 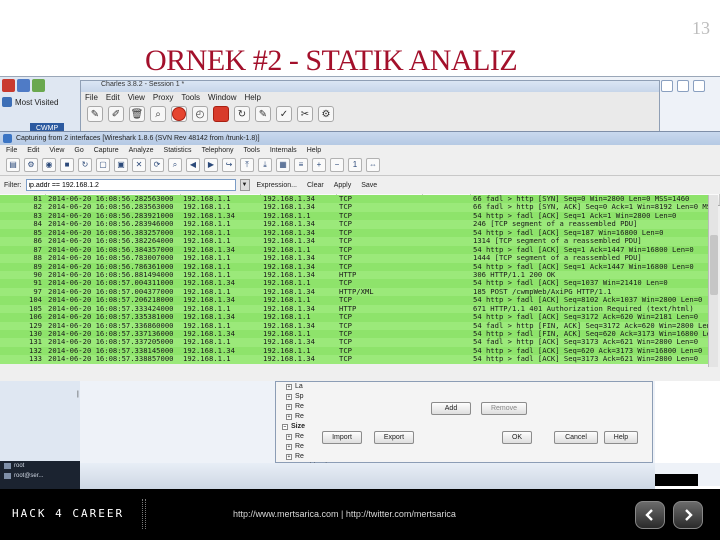 What do you see at coordinates (178, 150) in the screenshot?
I see `menu-item: Statistics` at bounding box center [178, 150].